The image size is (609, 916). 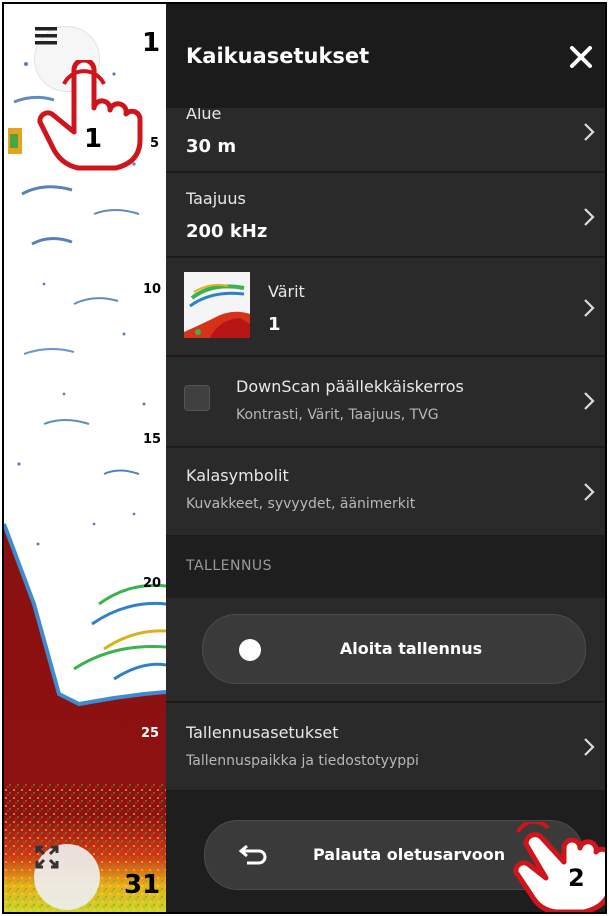 I want to click on callout-number-2: 2, so click(x=576, y=878).